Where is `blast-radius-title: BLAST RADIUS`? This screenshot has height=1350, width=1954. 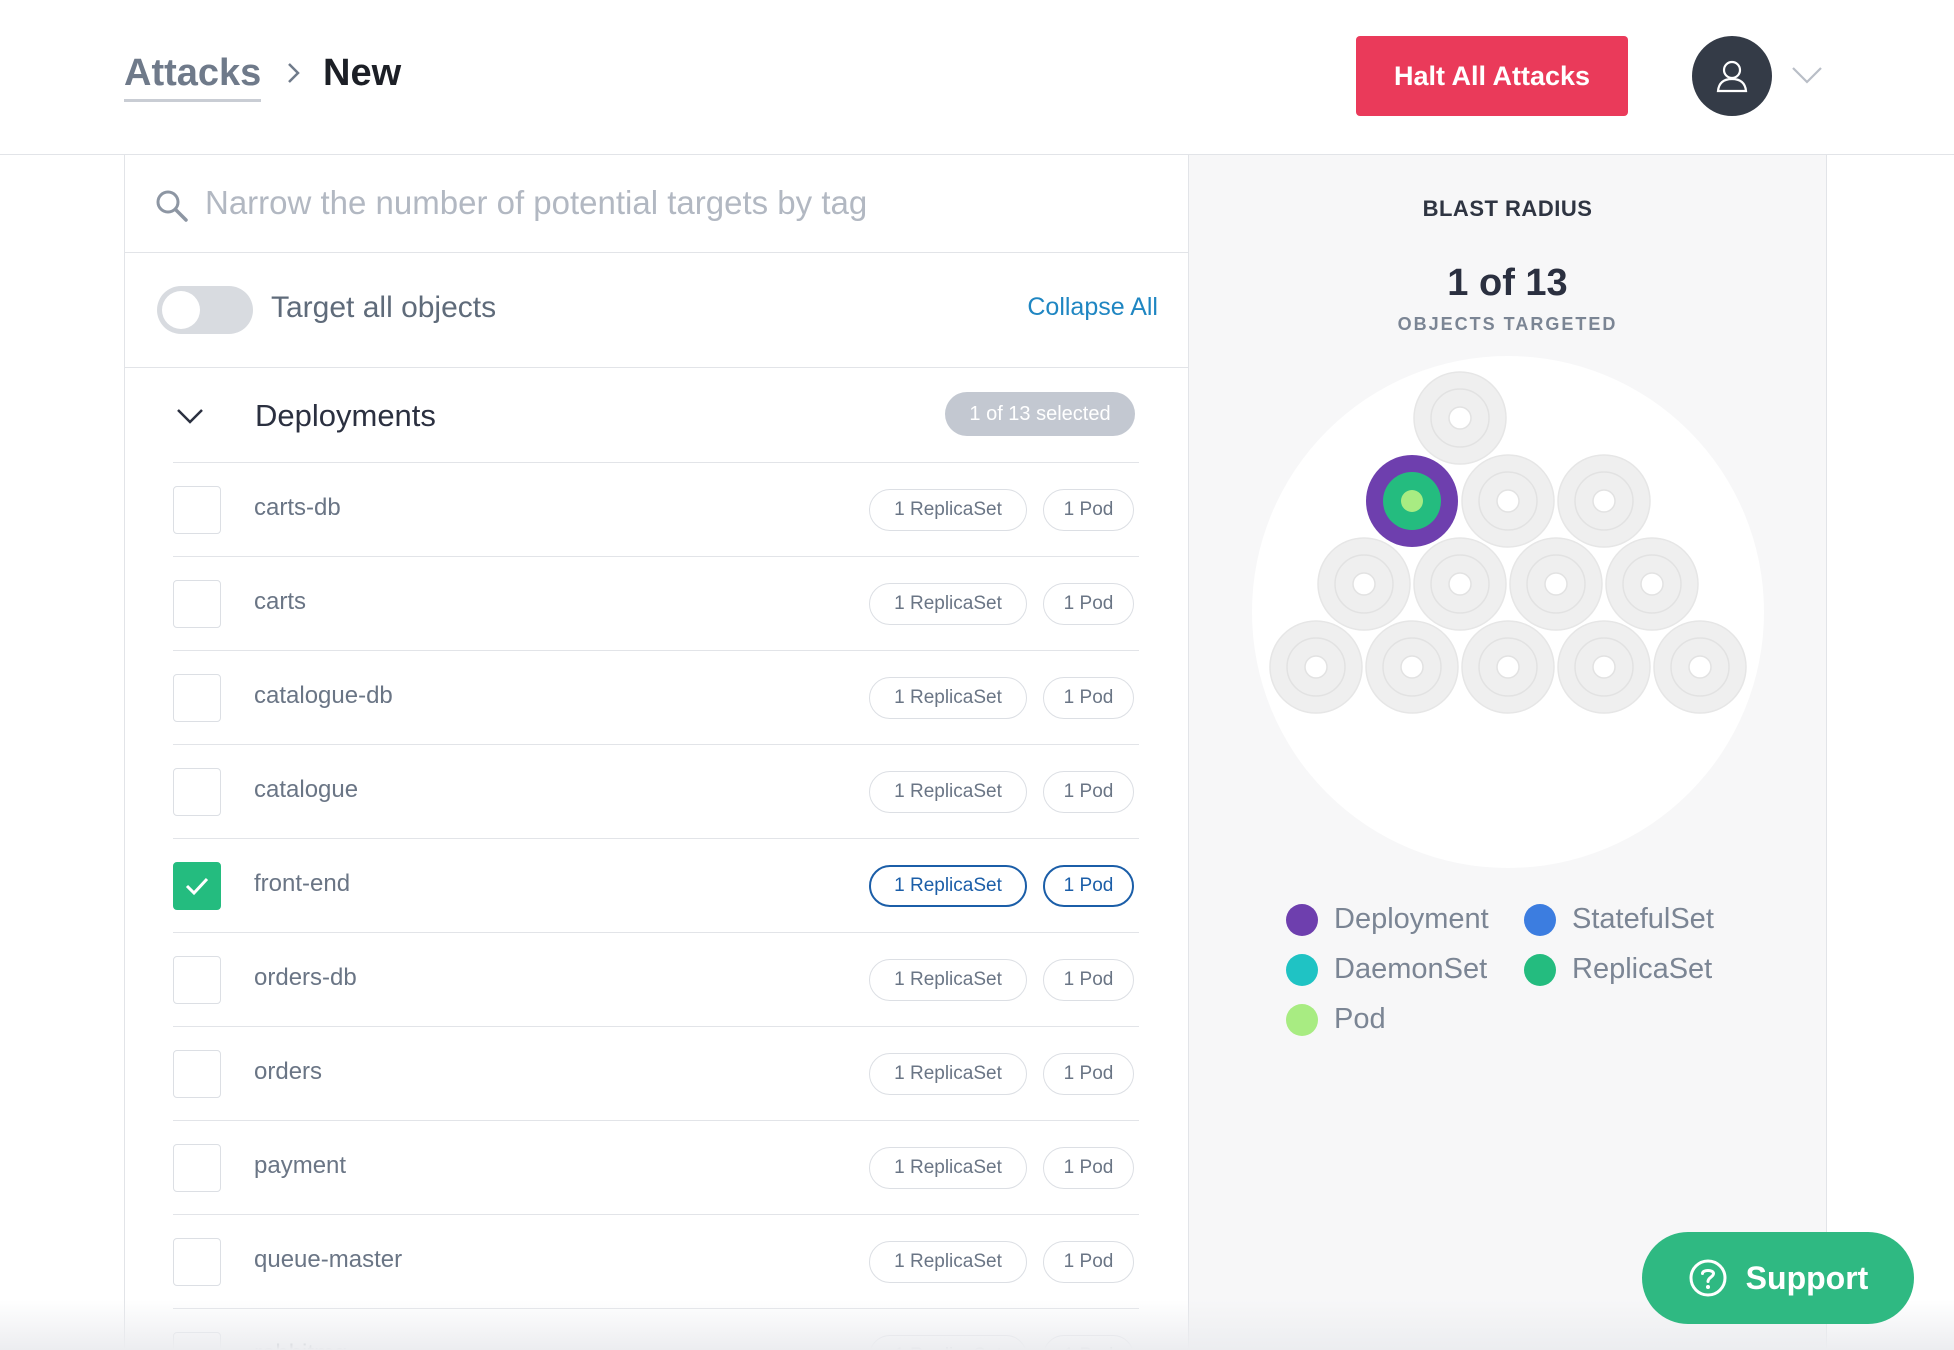 blast-radius-title: BLAST RADIUS is located at coordinates (1507, 208).